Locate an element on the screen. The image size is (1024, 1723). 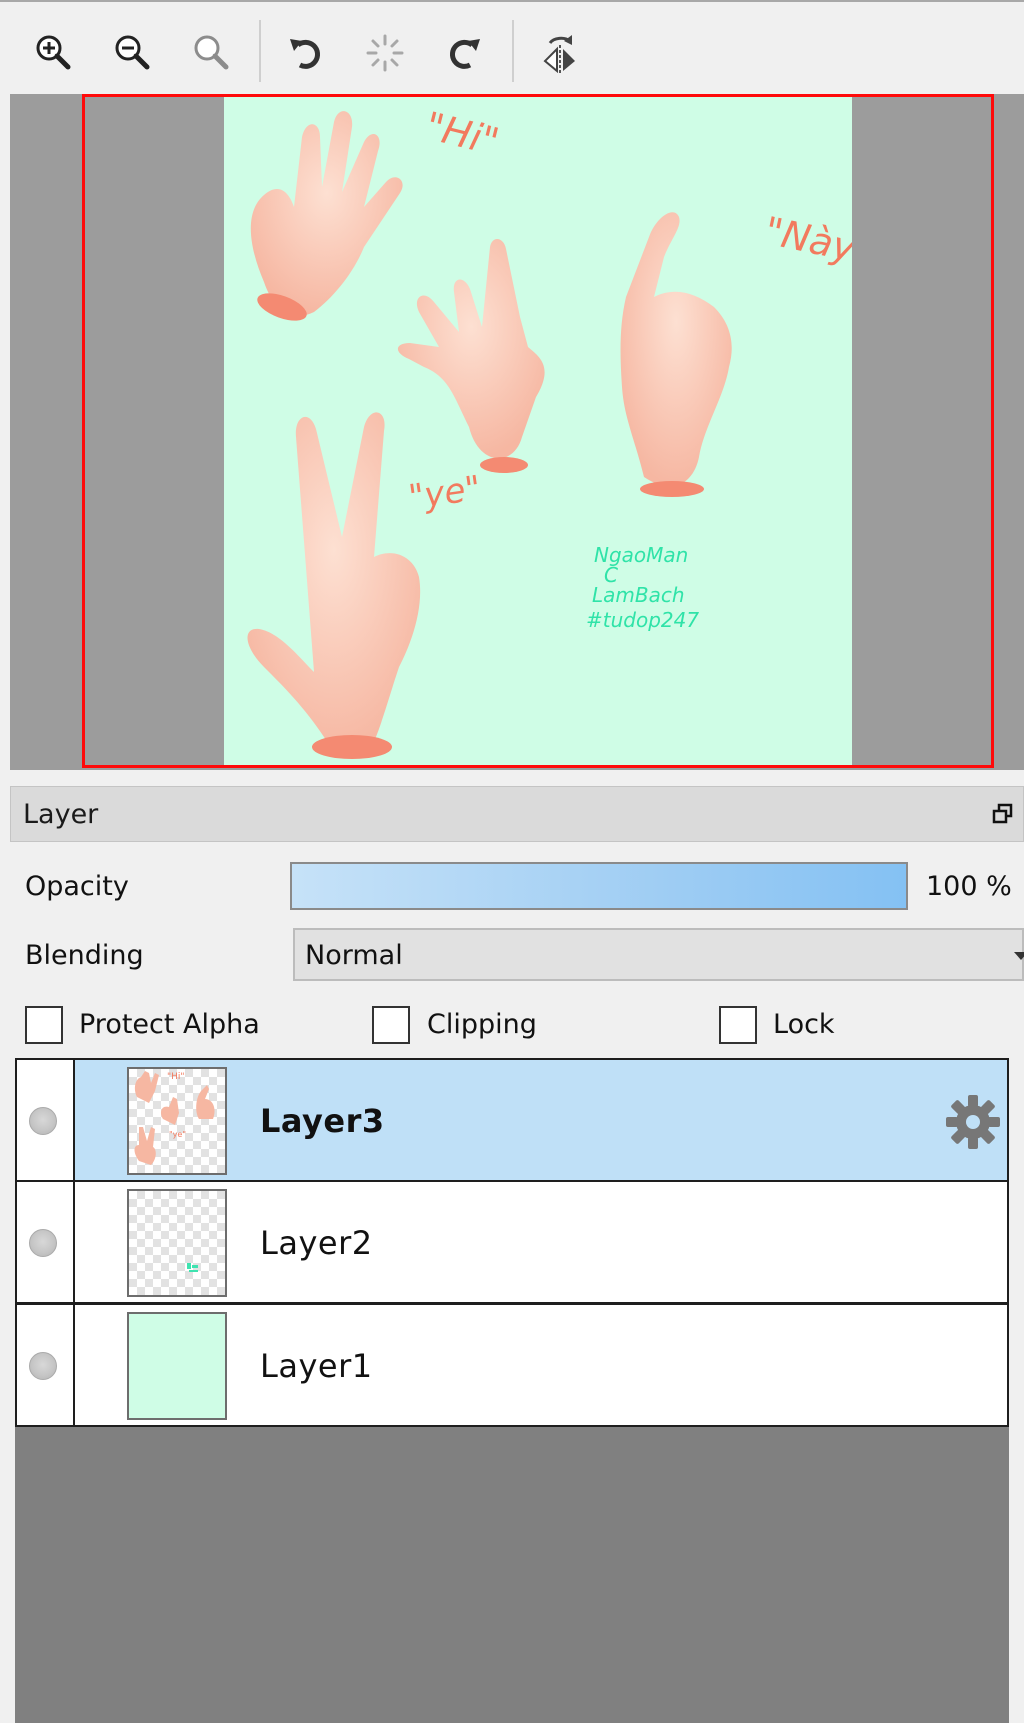
lock-label: Lock is located at coordinates (804, 1024).